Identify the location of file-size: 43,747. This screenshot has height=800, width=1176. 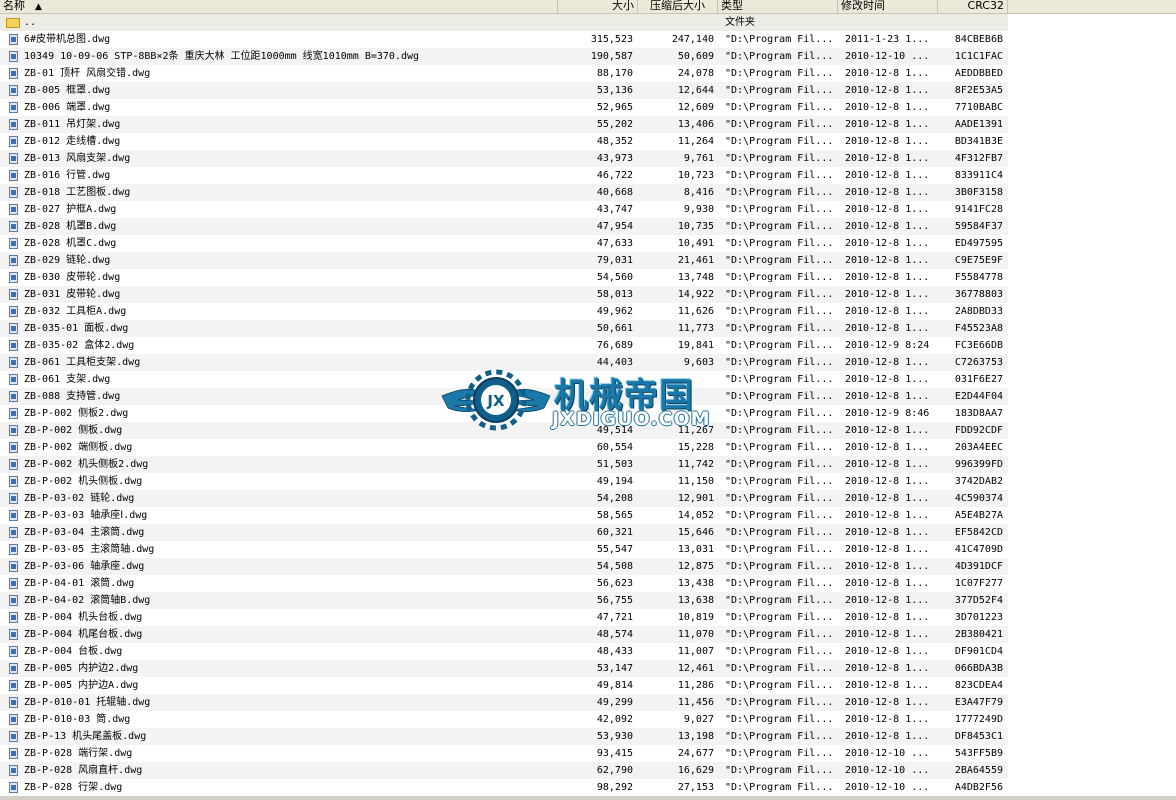
(614, 209).